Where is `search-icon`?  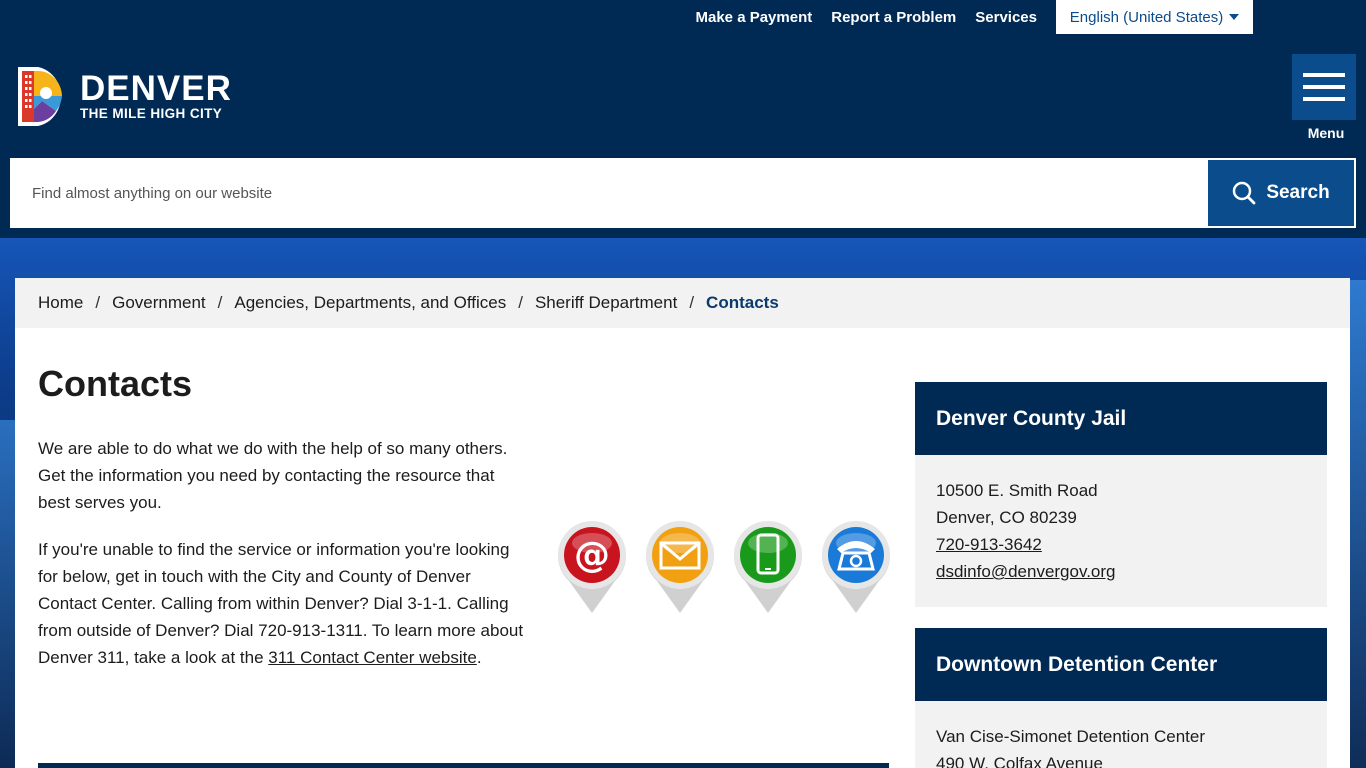
search-icon is located at coordinates (1244, 193).